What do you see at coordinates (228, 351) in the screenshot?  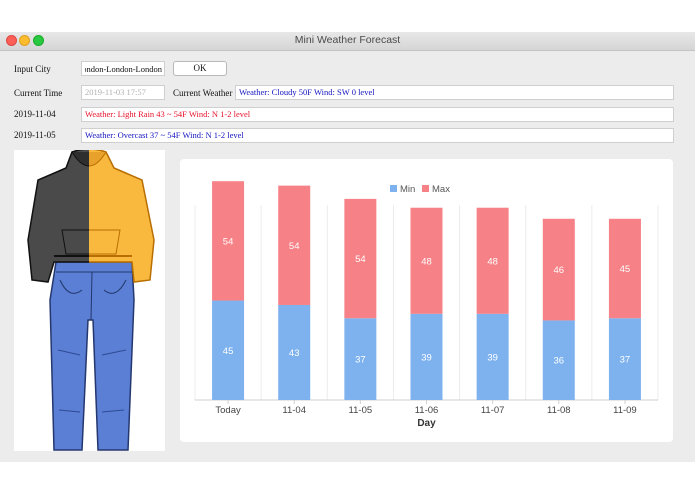 I see `data-label-min-Today: 45` at bounding box center [228, 351].